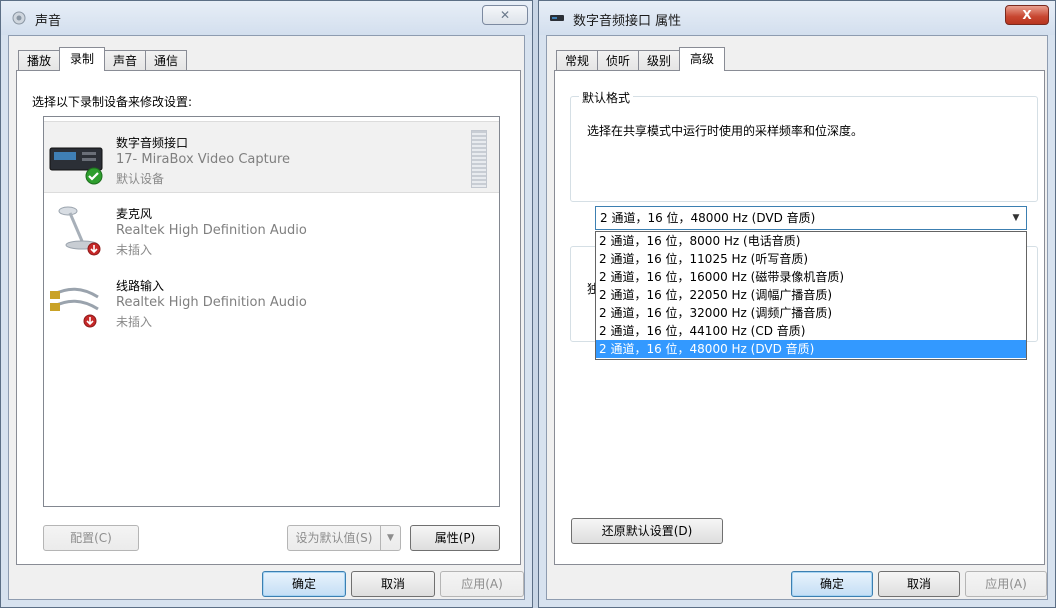 The width and height of the screenshot is (1056, 608). I want to click on properties-button: 属性(P), so click(455, 538).